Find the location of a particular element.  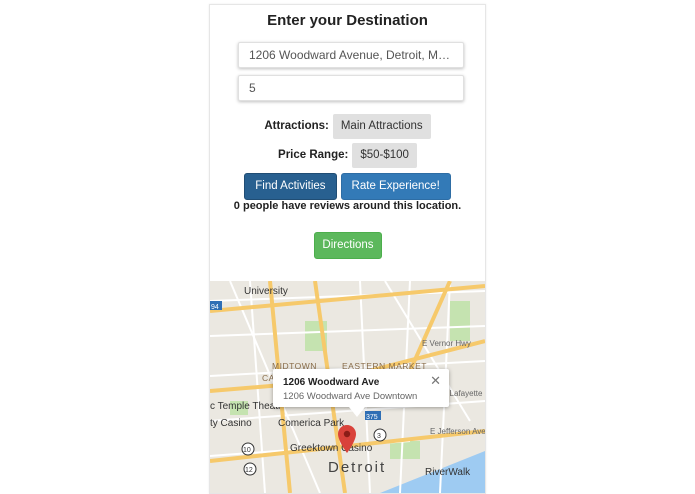

attractions-row: Attractions: Main Attractions is located at coordinates (347, 126).